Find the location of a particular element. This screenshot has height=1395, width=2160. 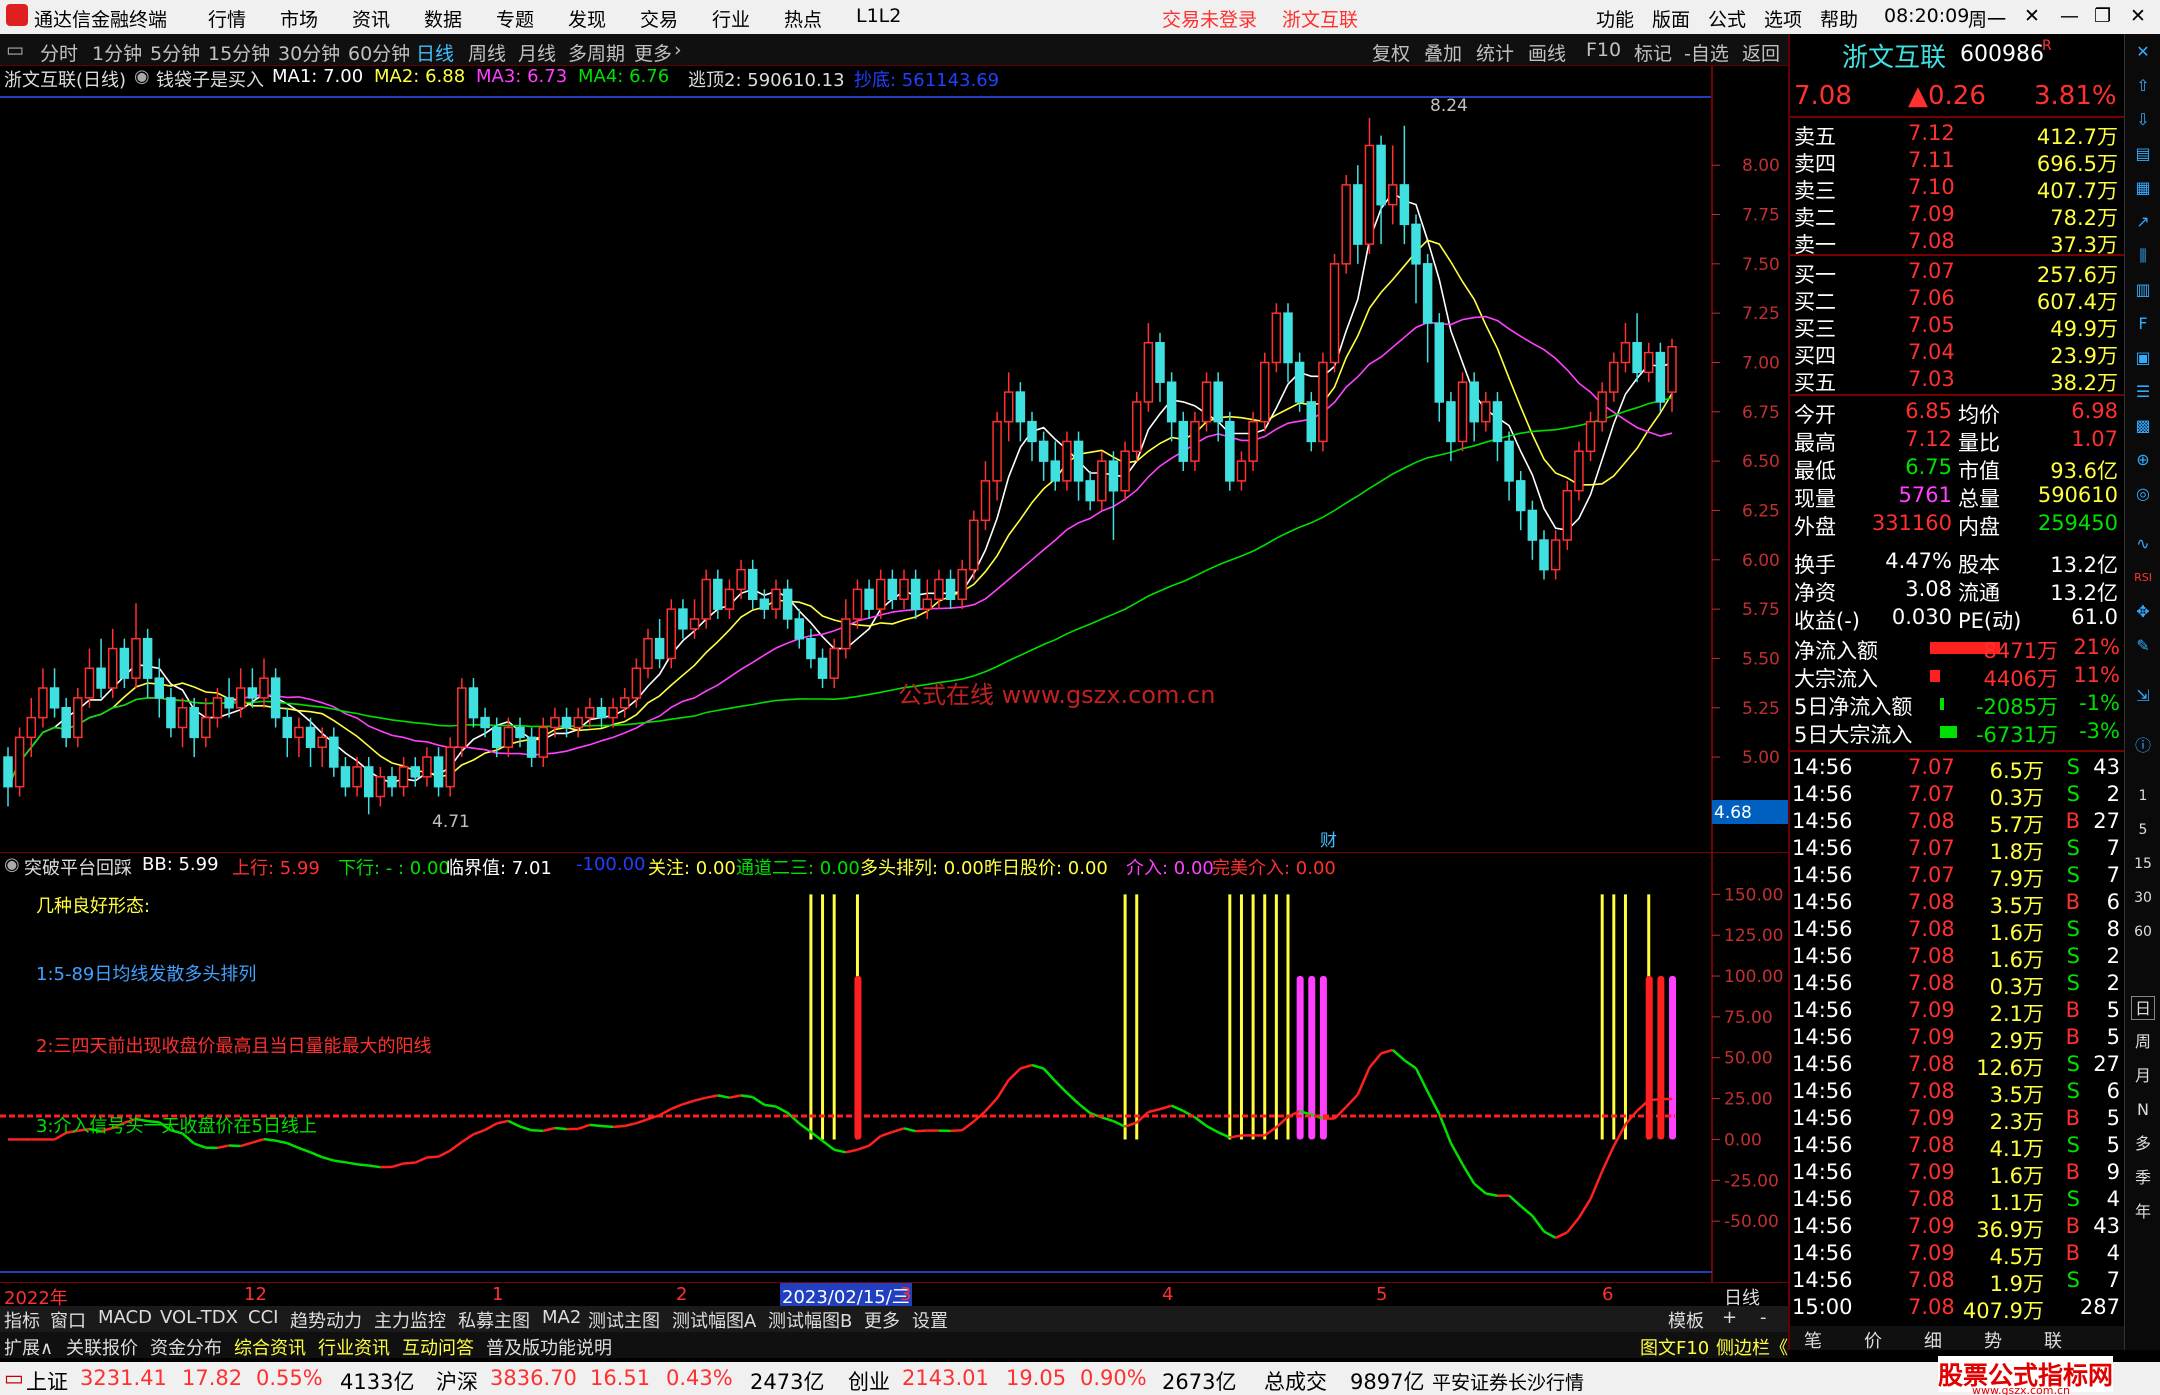

tick-row: 14:56 7.07 0.3万 S 2 is located at coordinates (1957, 795).